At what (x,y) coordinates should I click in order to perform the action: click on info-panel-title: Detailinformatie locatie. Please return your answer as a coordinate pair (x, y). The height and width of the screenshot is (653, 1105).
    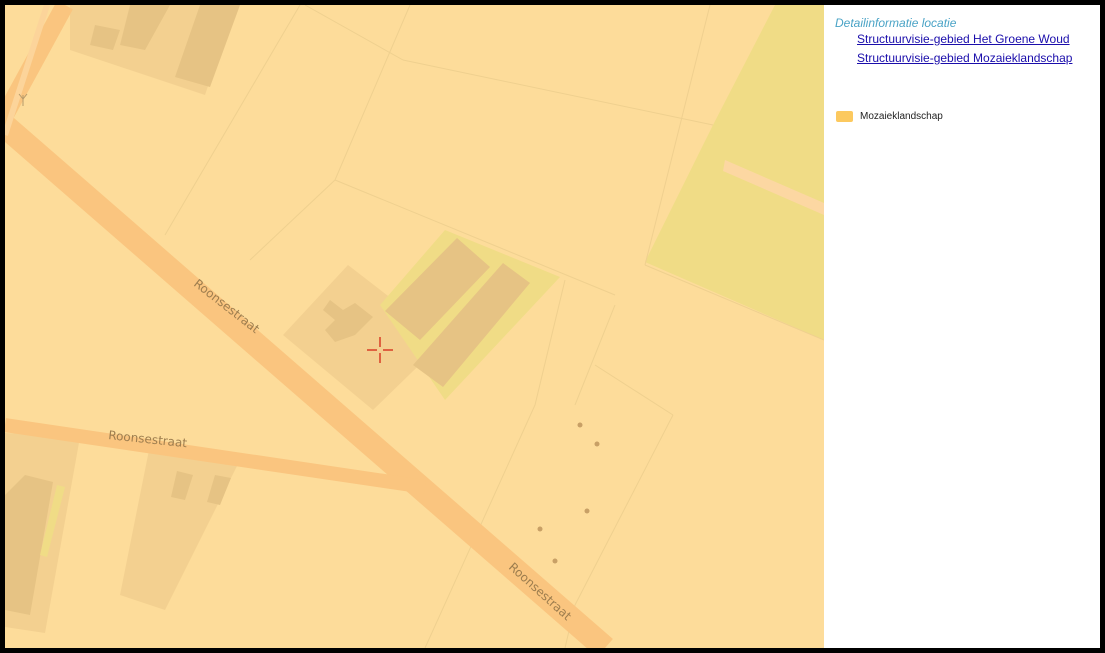
    Looking at the image, I should click on (896, 23).